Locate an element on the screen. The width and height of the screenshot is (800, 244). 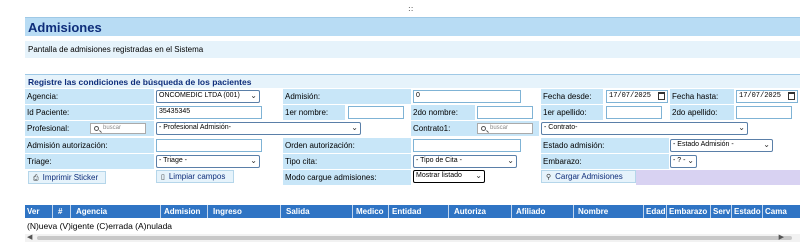
admision-input: 0 is located at coordinates (467, 96).